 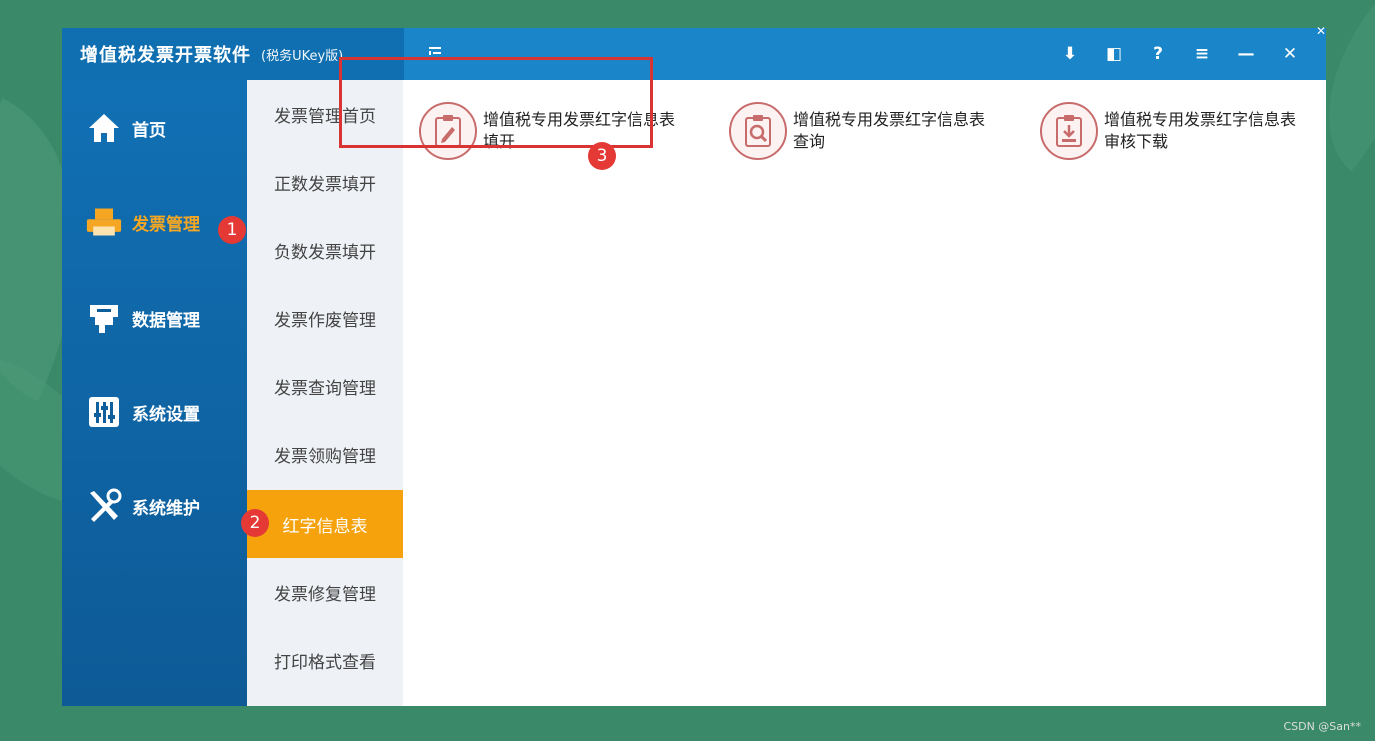 I want to click on search-document-icon, so click(x=758, y=131).